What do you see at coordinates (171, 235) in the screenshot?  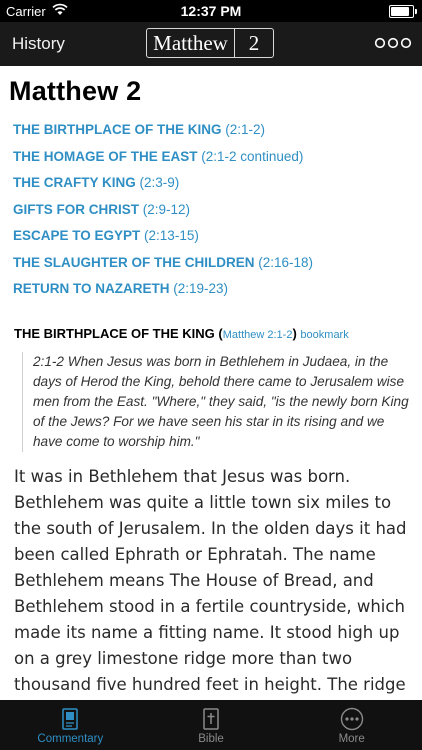 I see `toc-ref: (2:13-15)` at bounding box center [171, 235].